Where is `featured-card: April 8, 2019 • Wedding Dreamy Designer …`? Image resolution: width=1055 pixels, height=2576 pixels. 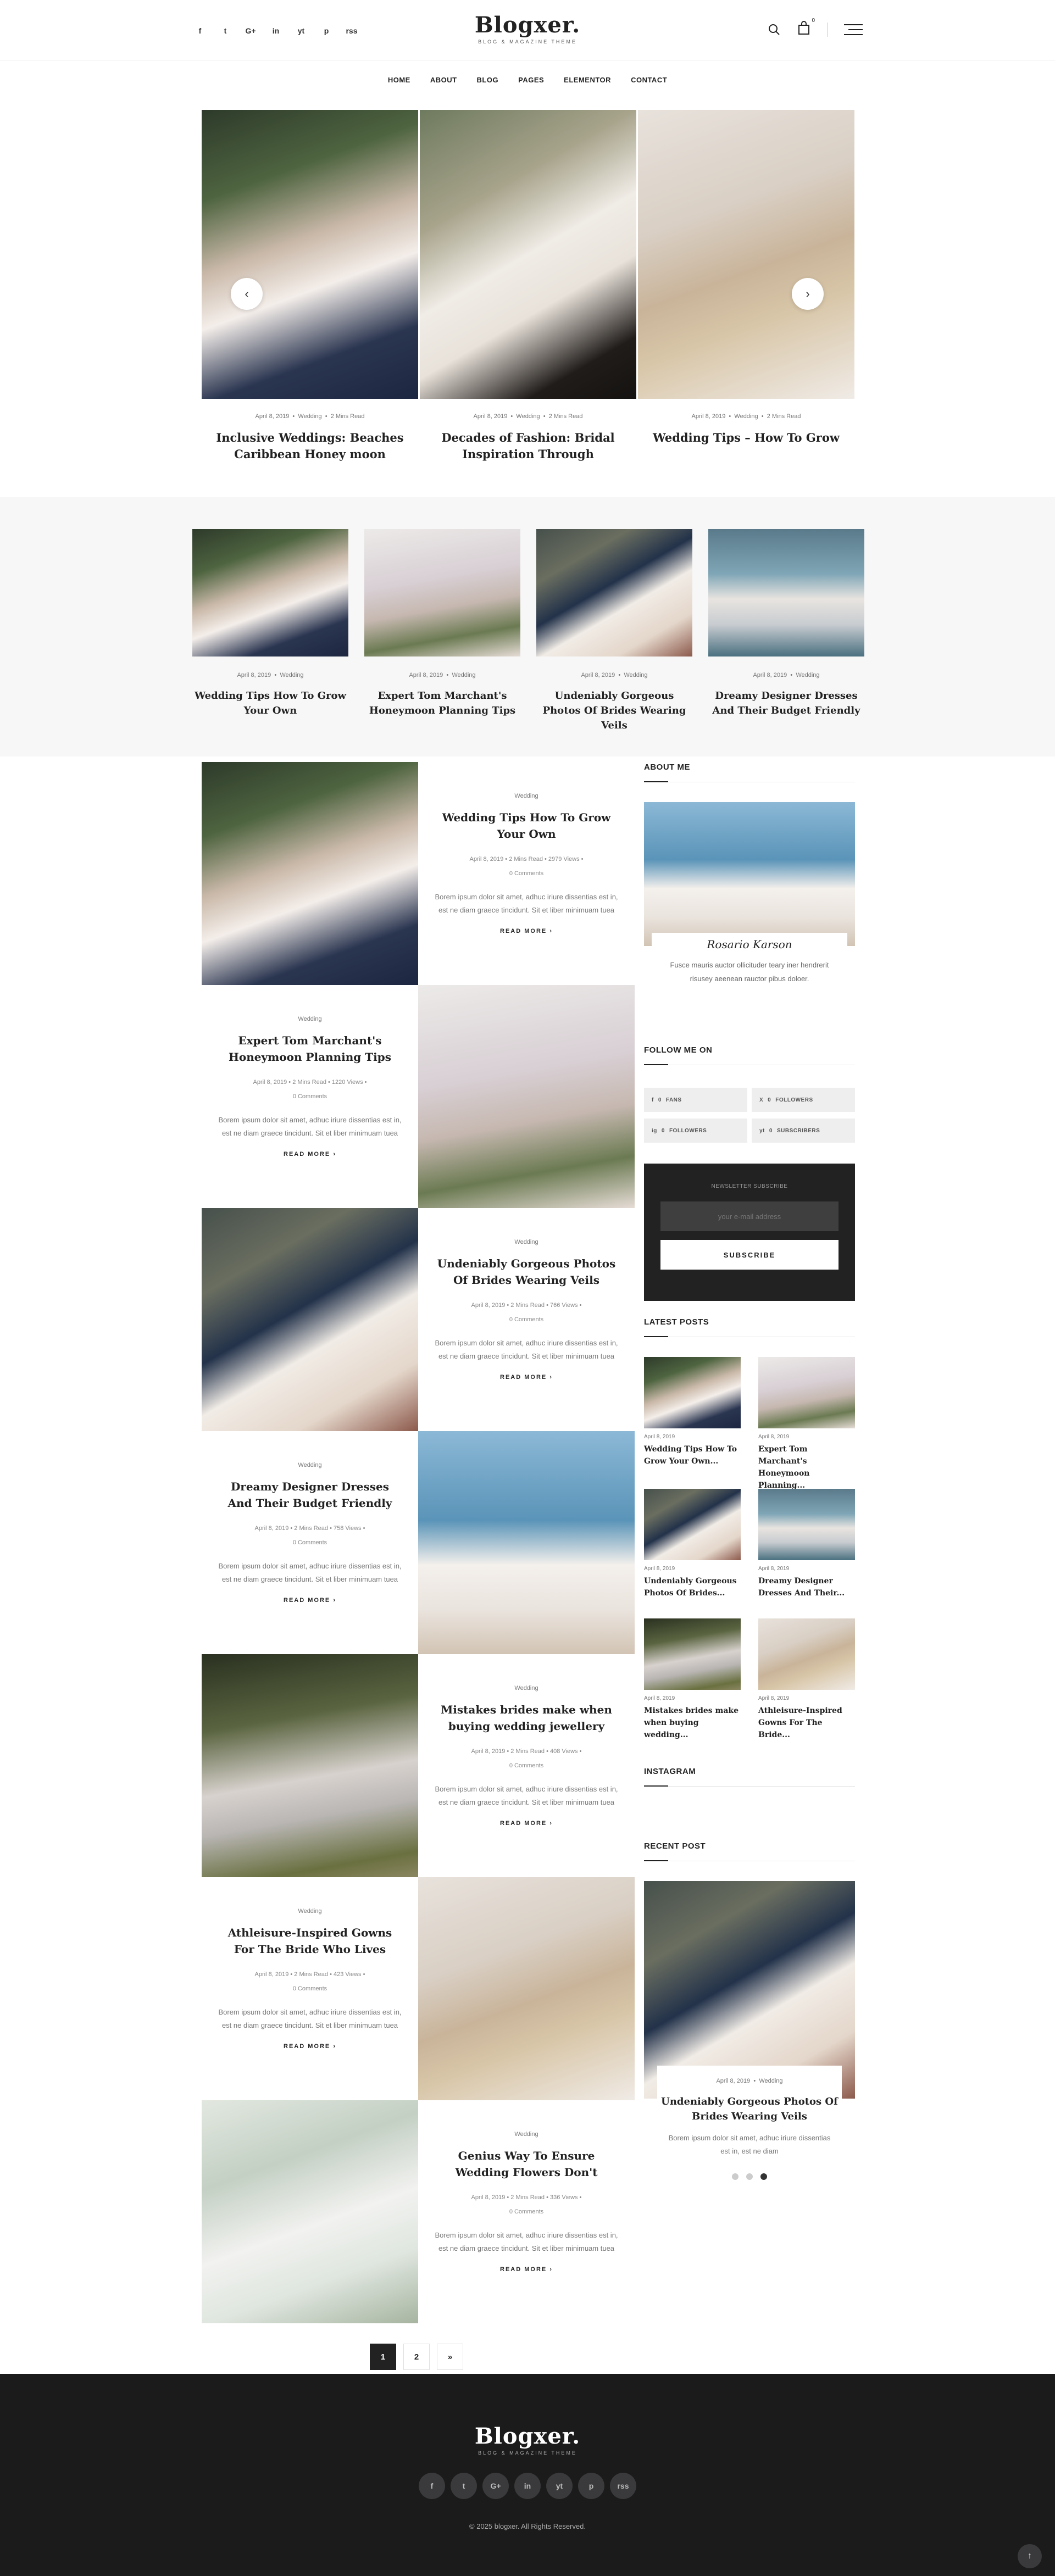
featured-card: April 8, 2019 • Wedding Dreamy Designer … is located at coordinates (786, 624).